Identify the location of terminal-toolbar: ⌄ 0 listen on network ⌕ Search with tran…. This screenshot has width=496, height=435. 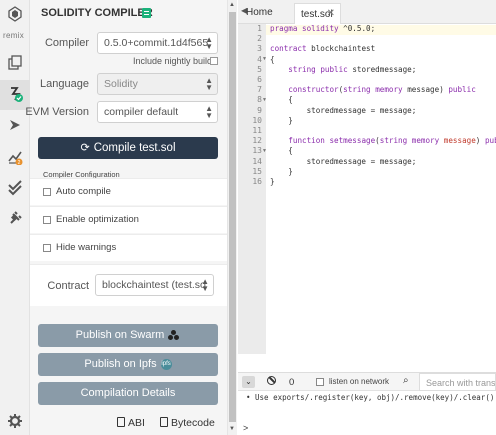
(367, 381).